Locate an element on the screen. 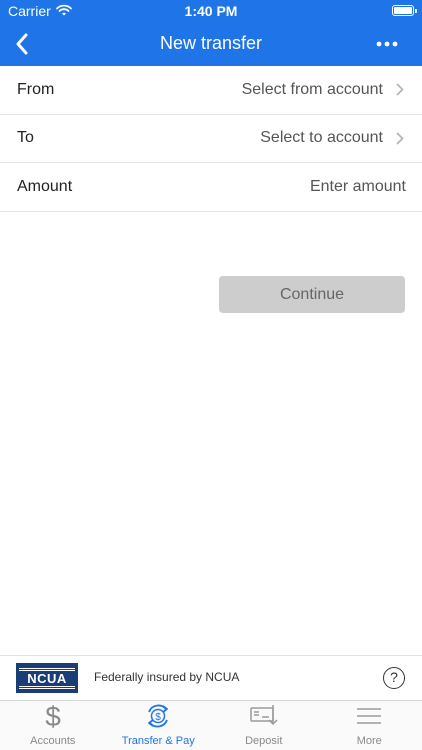 The image size is (422, 750). tab-label: Accounts is located at coordinates (53, 741).